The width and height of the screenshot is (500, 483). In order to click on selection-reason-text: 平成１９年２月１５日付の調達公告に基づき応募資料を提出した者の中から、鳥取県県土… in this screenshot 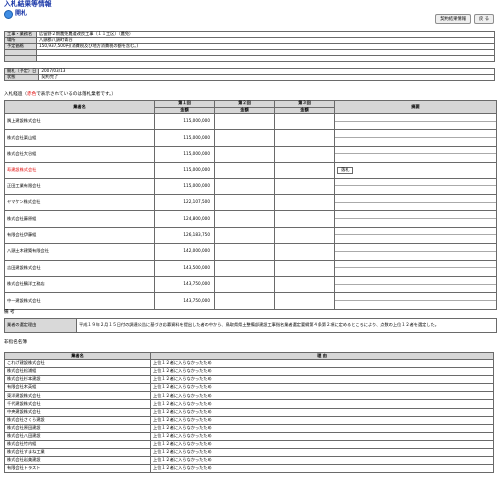, I will do `click(286, 325)`.